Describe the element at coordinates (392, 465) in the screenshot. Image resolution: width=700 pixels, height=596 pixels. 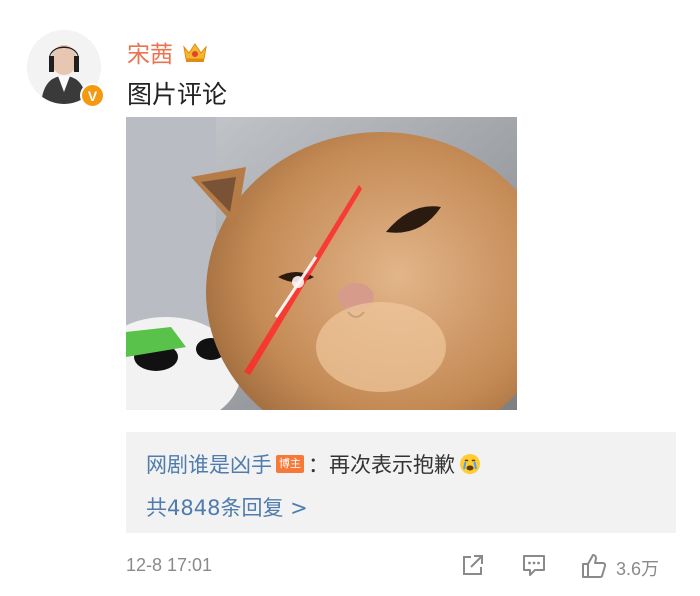
I see `reply-text: 再次表示抱歉` at that location.